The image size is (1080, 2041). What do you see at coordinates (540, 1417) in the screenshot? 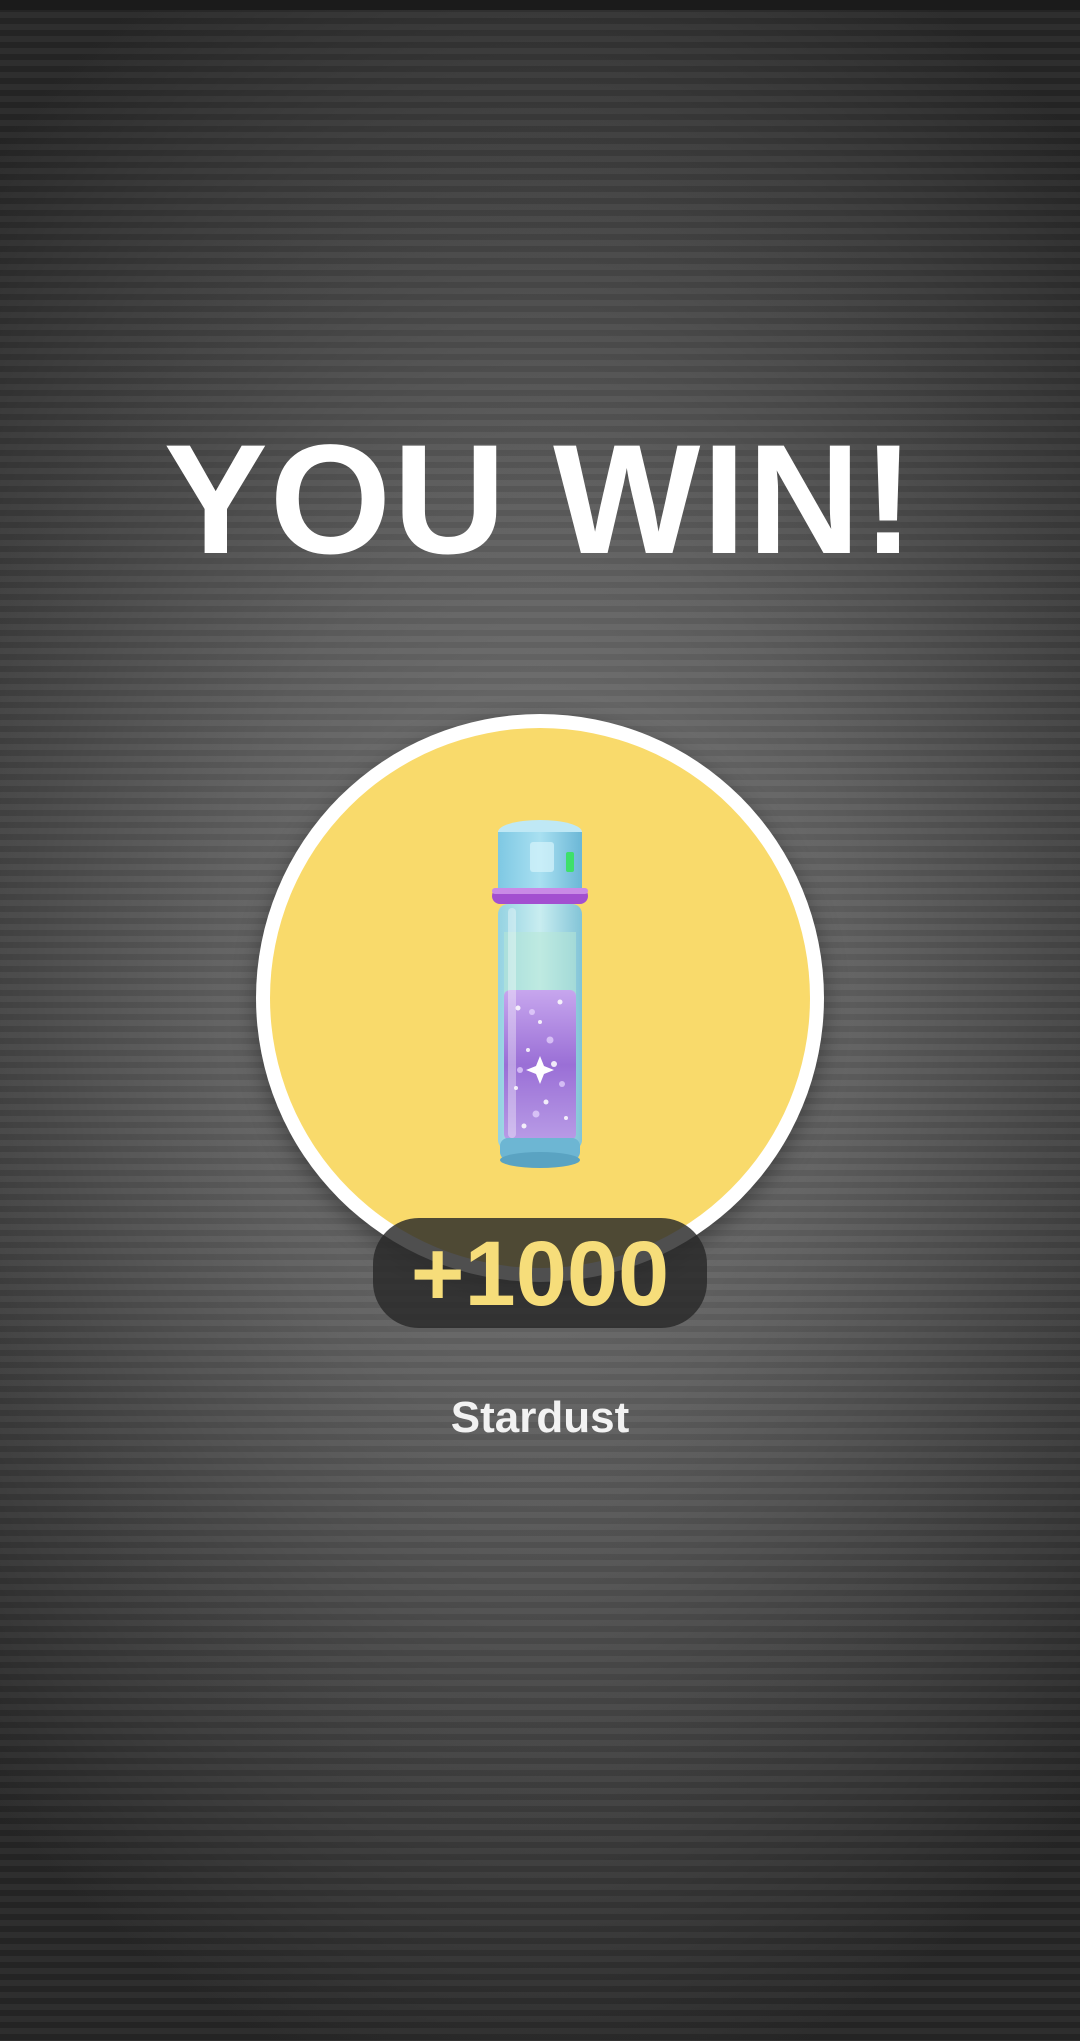
I see `reward-name: Stardust` at bounding box center [540, 1417].